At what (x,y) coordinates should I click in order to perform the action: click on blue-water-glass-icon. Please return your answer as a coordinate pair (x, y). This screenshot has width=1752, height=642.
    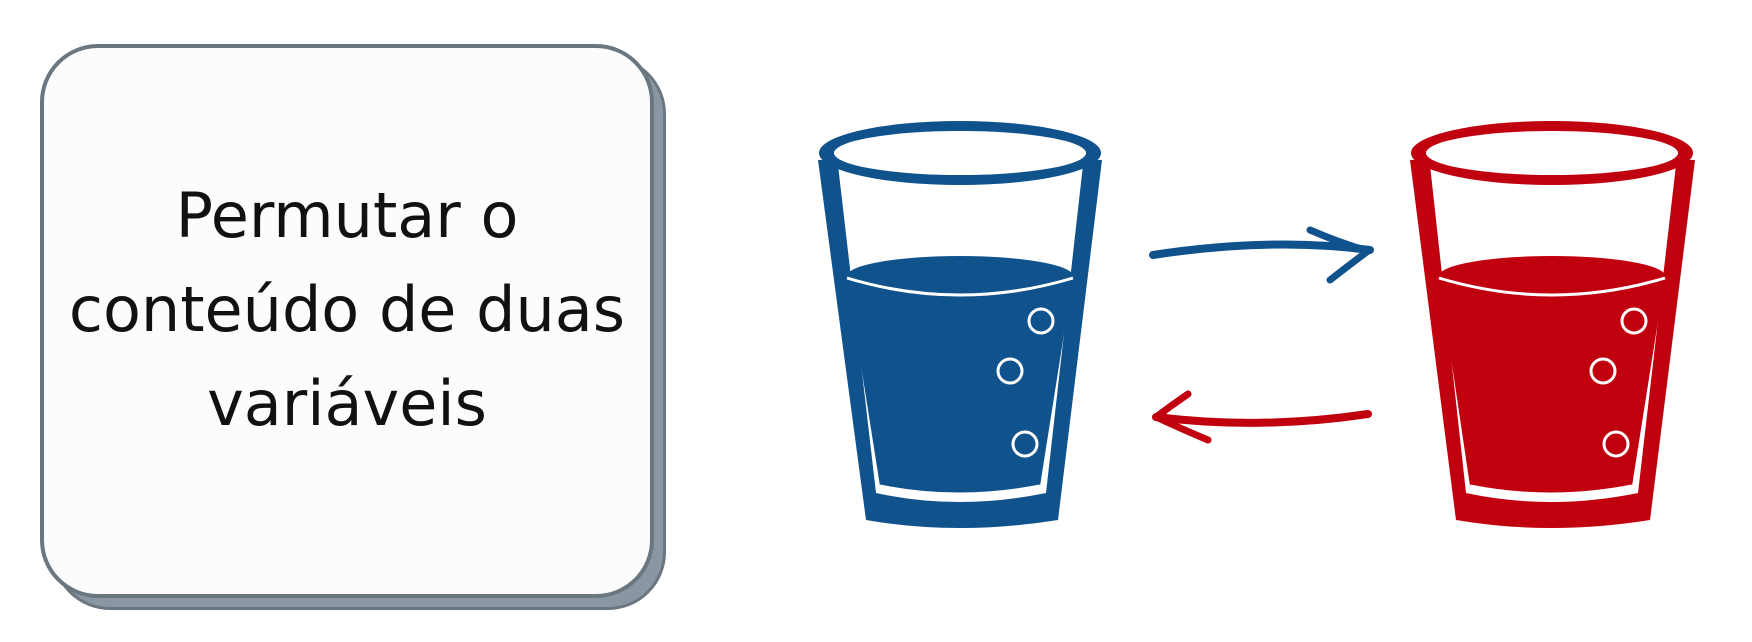
    Looking at the image, I should click on (960, 324).